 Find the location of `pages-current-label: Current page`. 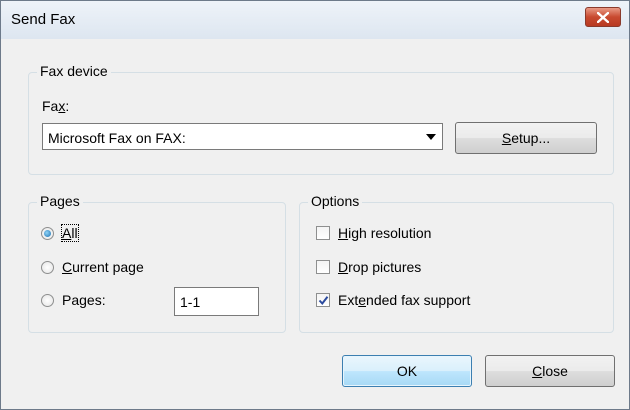

pages-current-label: Current page is located at coordinates (103, 267).